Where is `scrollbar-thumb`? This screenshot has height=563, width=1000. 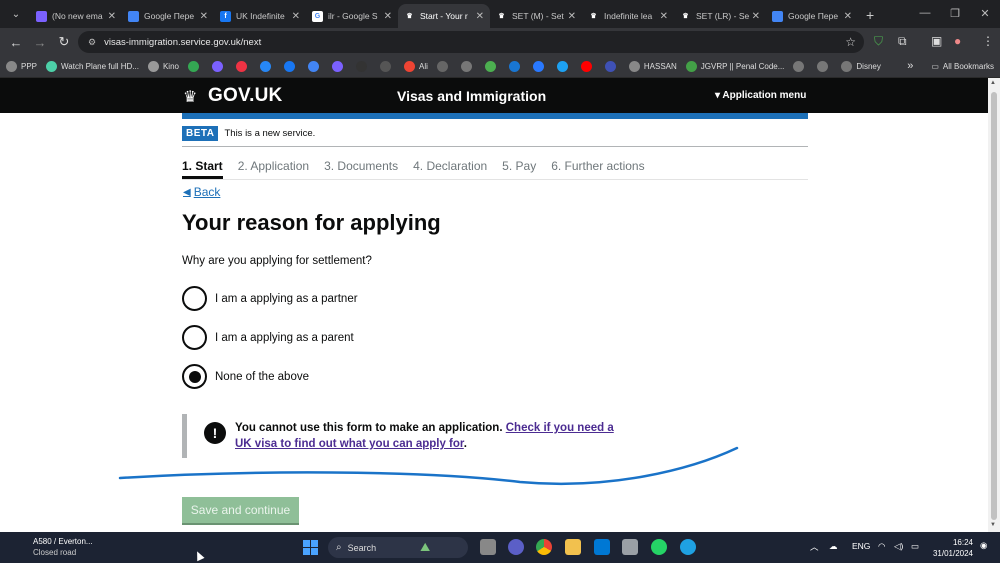
scrollbar-thumb is located at coordinates (994, 306).